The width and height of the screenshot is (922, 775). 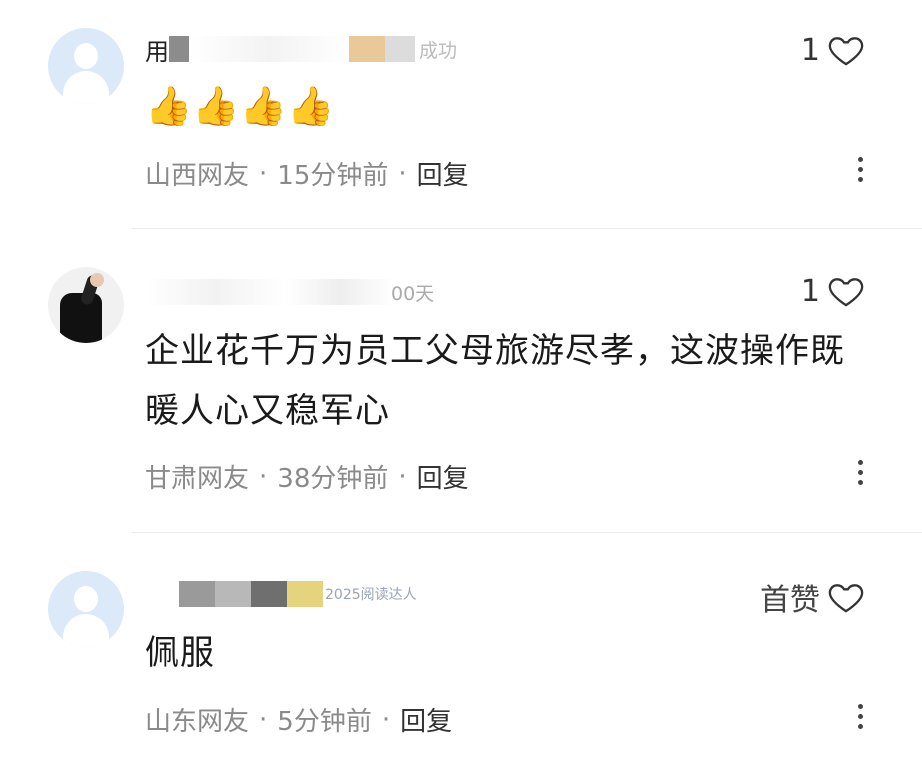 I want to click on comment-content: 👍👍👍👍, so click(x=240, y=106).